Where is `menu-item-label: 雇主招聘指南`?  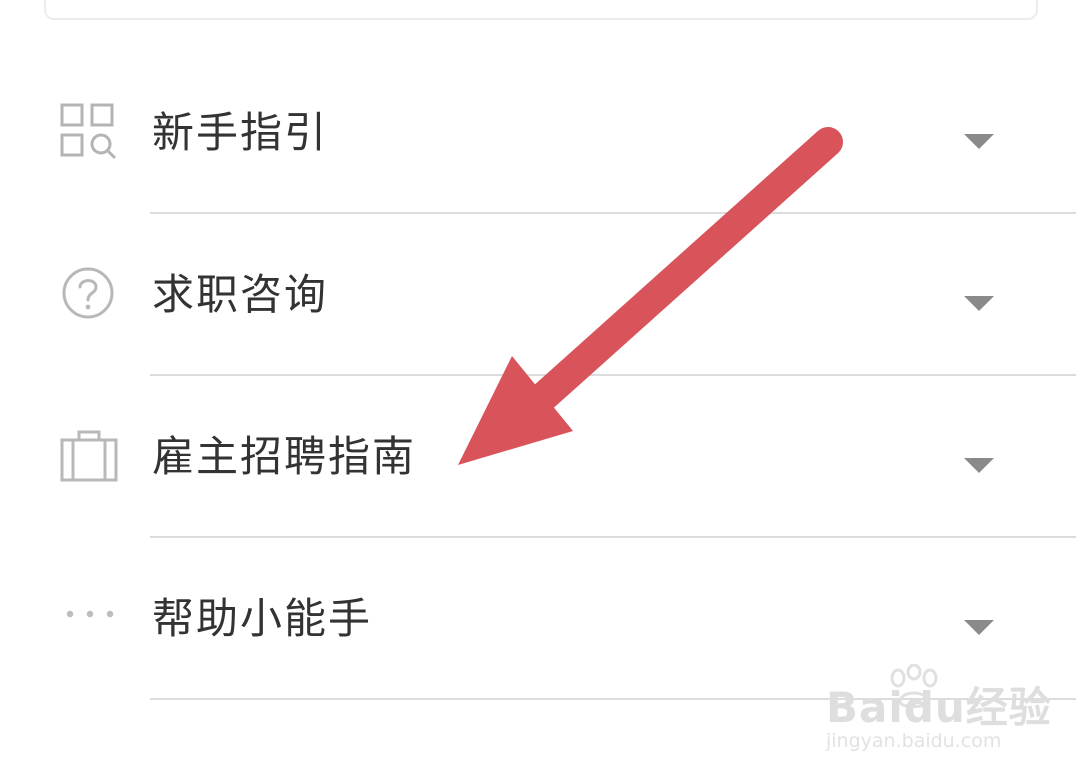 menu-item-label: 雇主招聘指南 is located at coordinates (284, 456).